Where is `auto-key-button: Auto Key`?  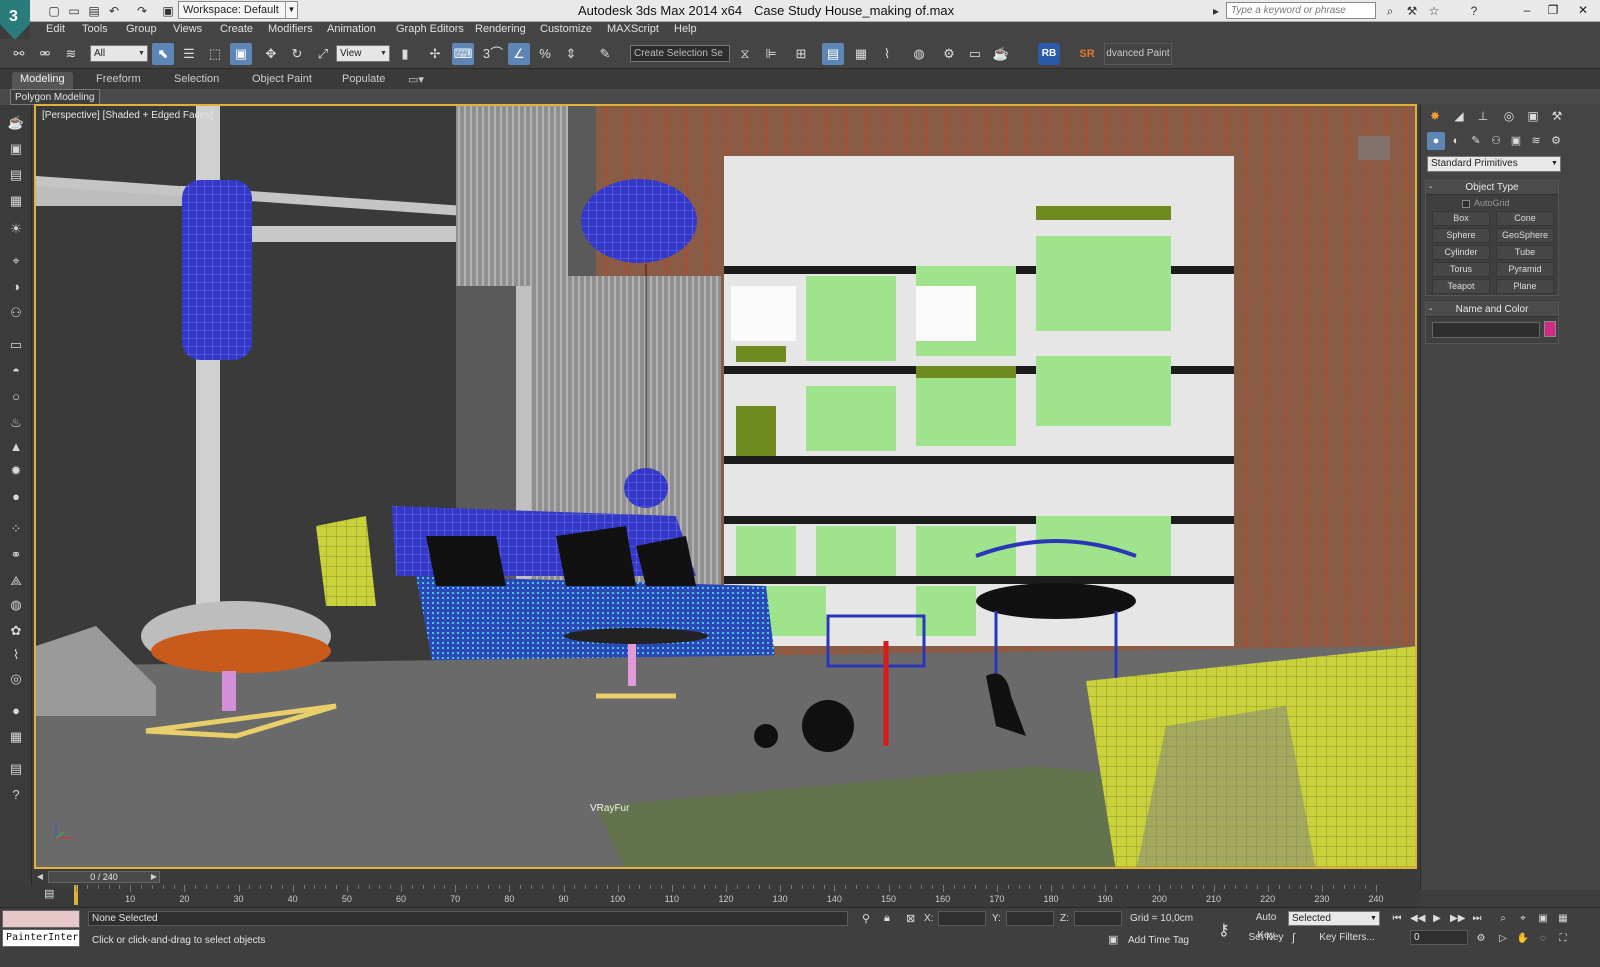
auto-key-button: Auto Key is located at coordinates (1266, 925).